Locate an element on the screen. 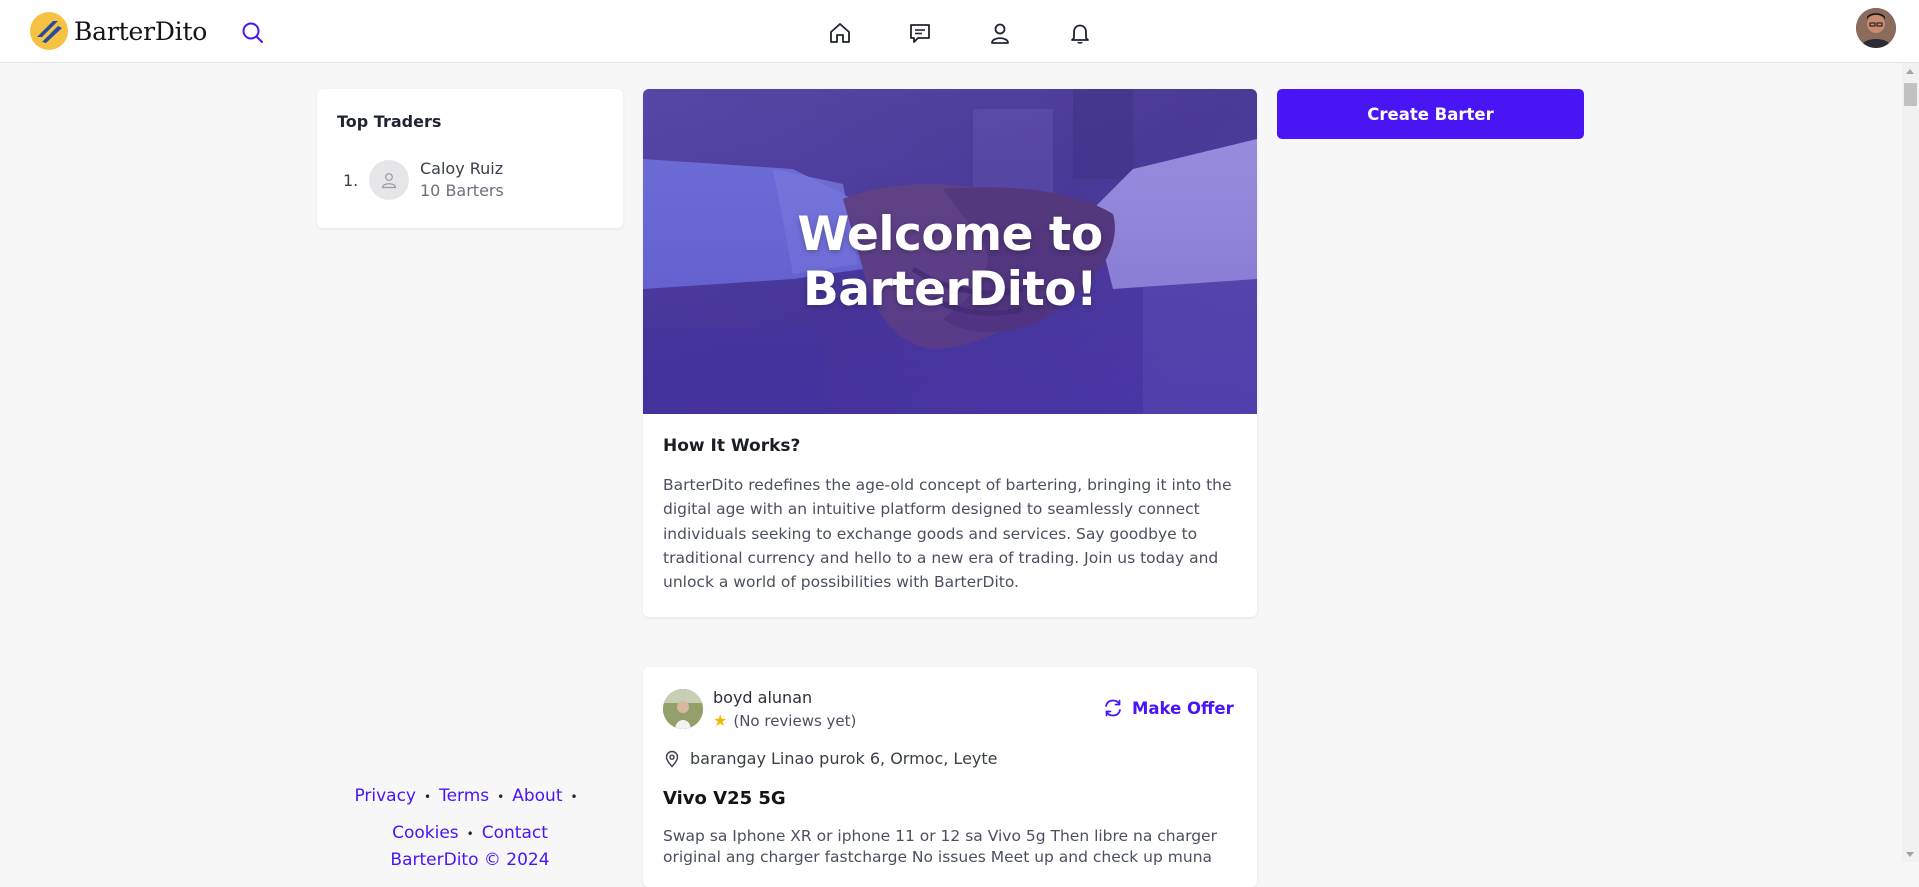  hero-banner: Welcome to BarterDito! is located at coordinates (950, 251).